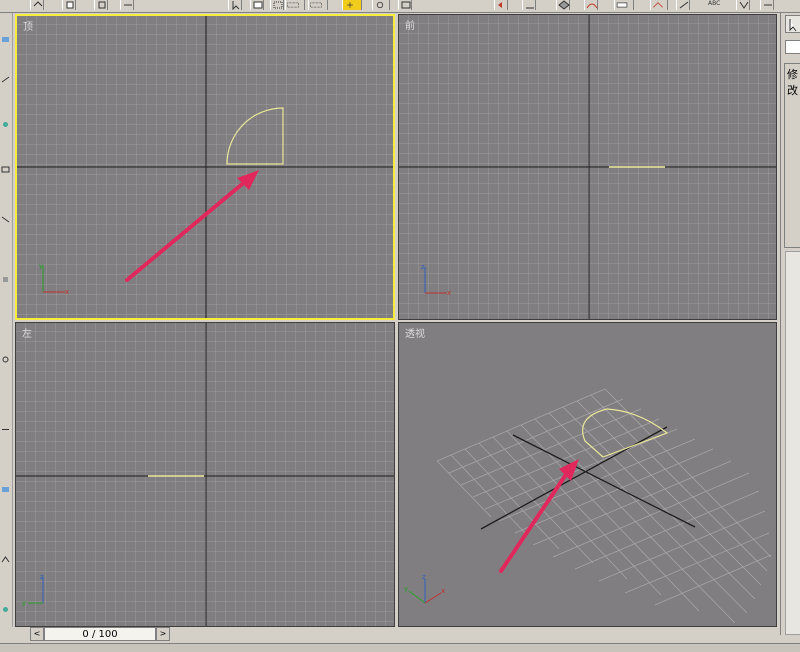  Describe the element at coordinates (405, 5) in the screenshot. I see `scale-icon` at that location.